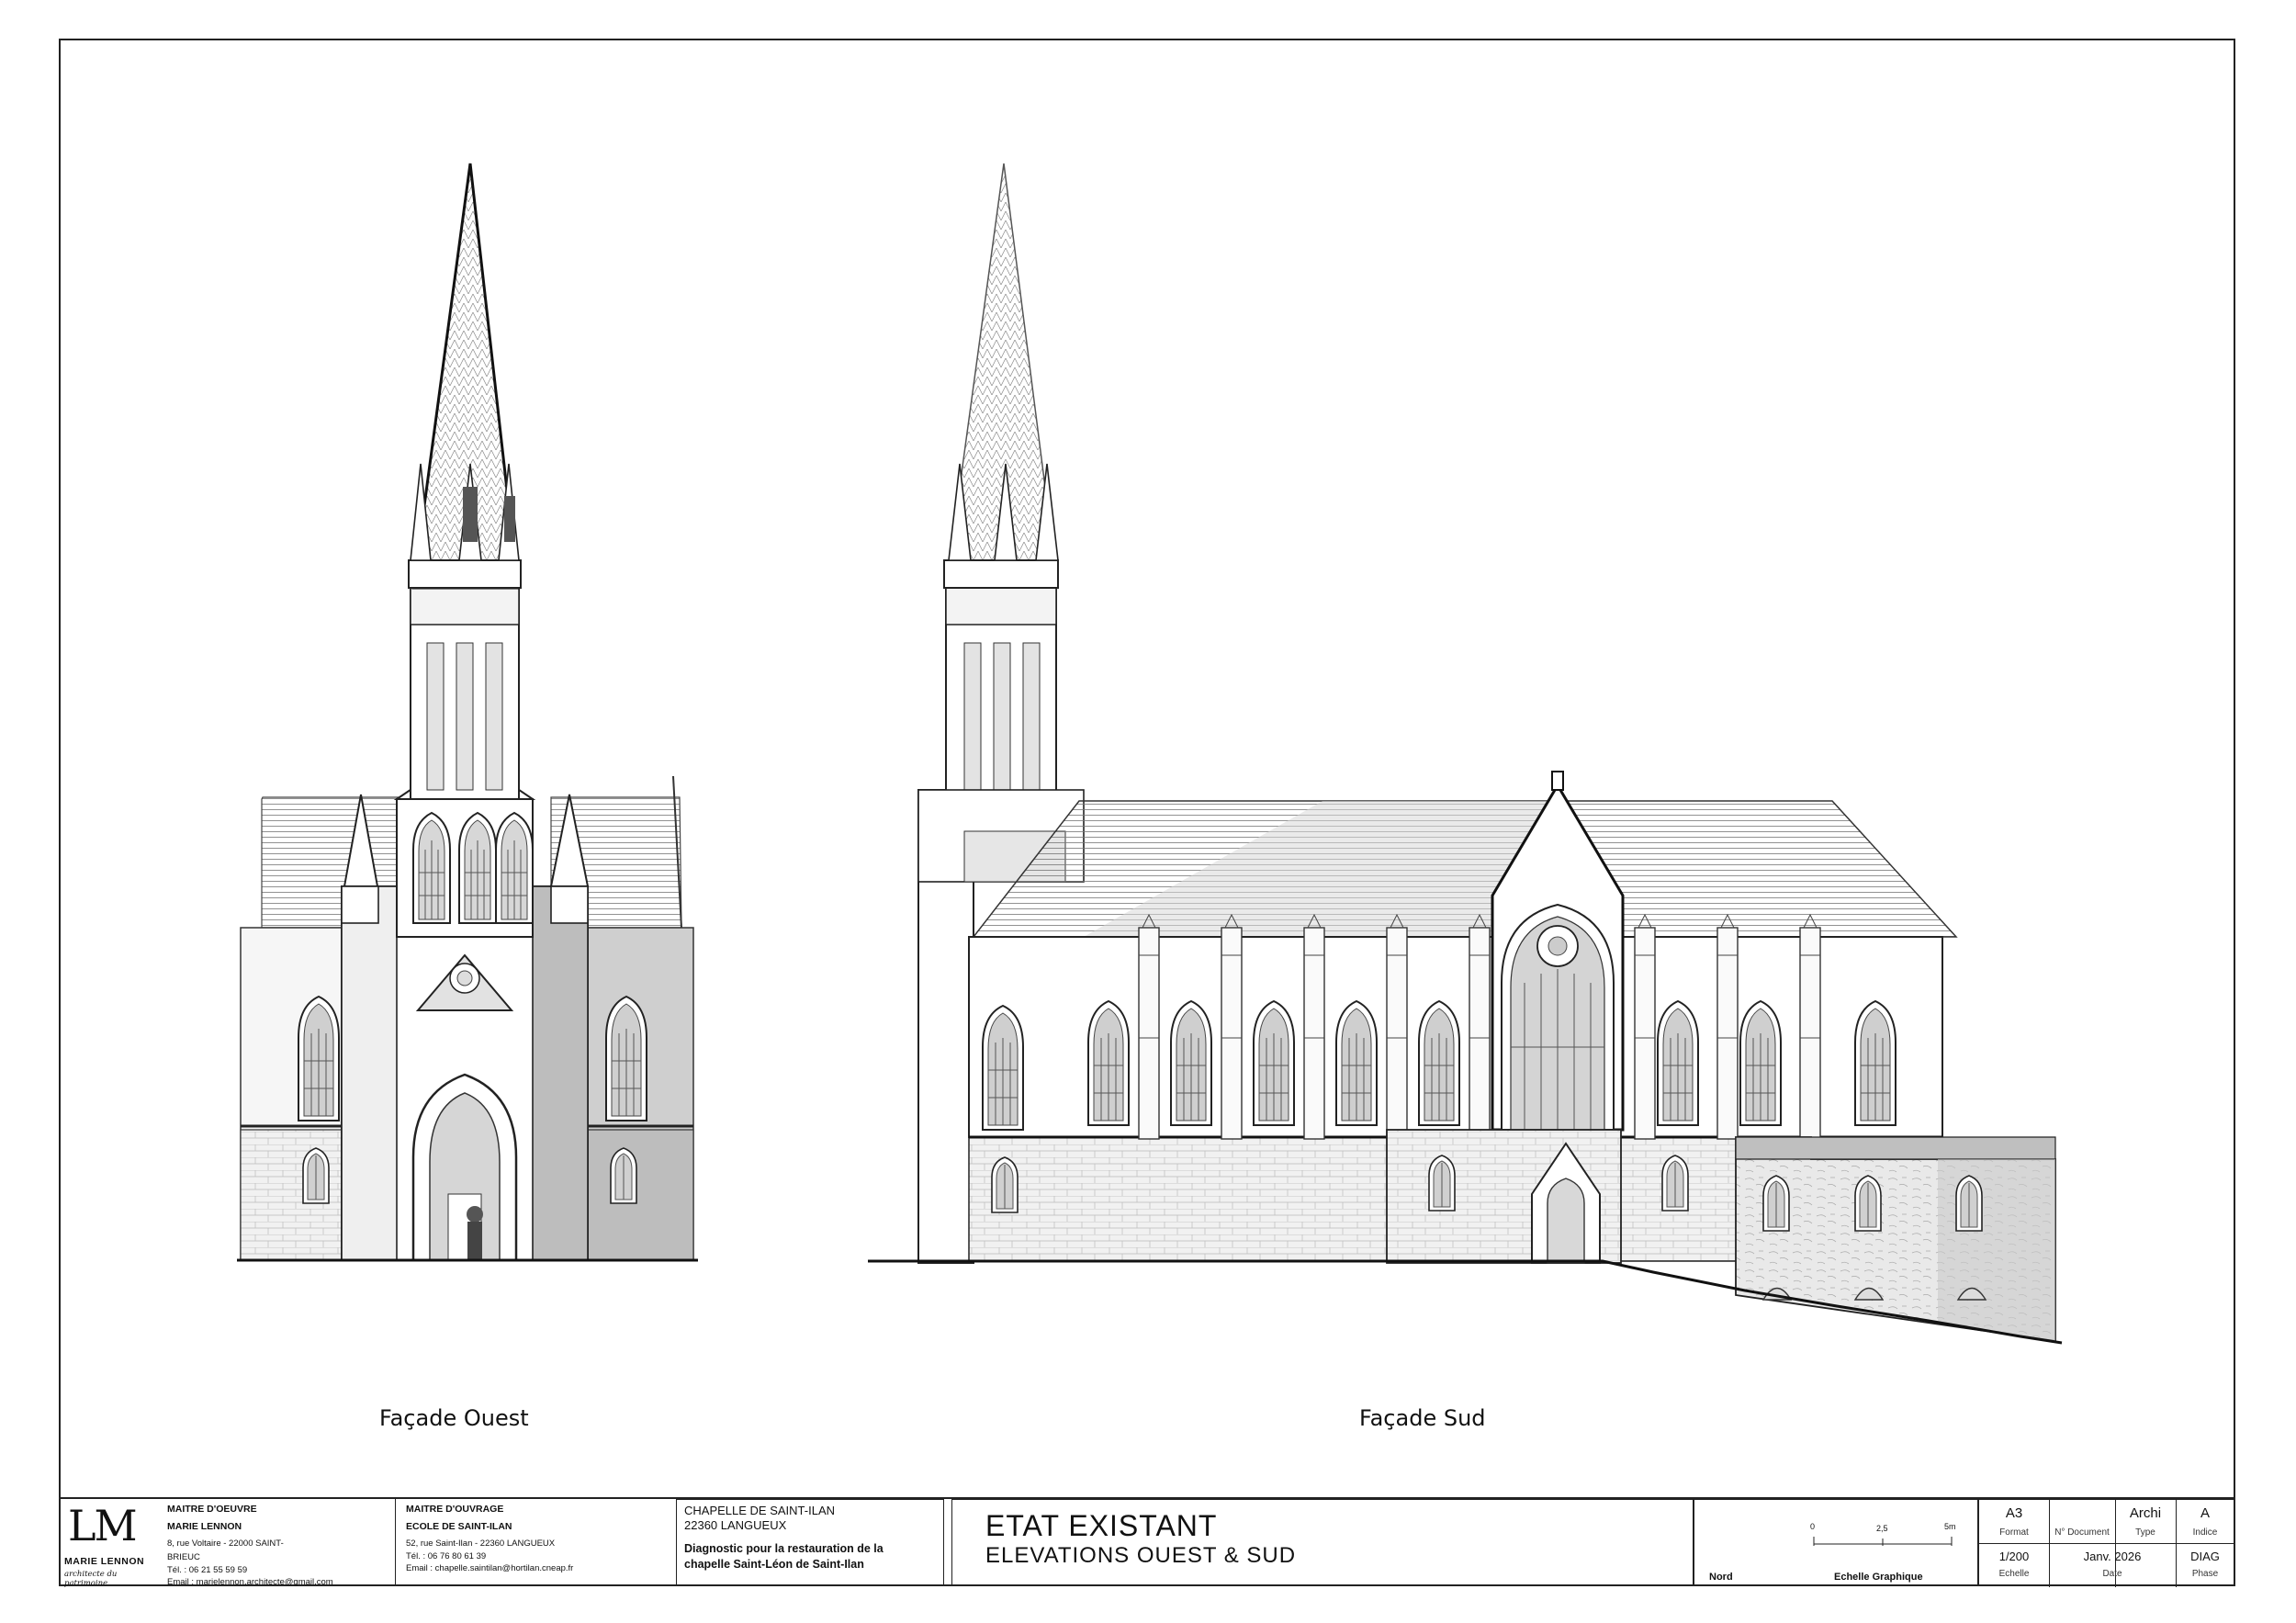 The width and height of the screenshot is (2296, 1623). I want to click on format-value: A3, so click(2014, 1513).